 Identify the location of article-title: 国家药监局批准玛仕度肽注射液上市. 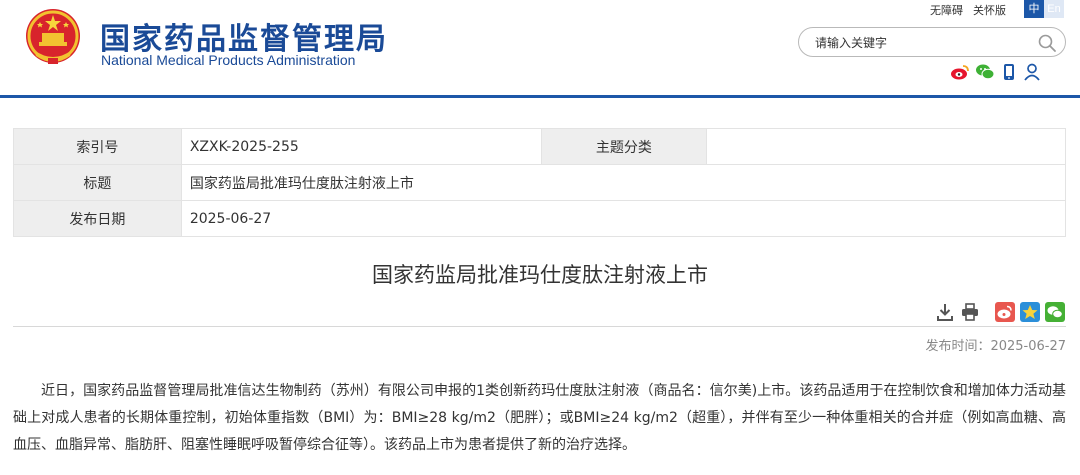
(540, 275).